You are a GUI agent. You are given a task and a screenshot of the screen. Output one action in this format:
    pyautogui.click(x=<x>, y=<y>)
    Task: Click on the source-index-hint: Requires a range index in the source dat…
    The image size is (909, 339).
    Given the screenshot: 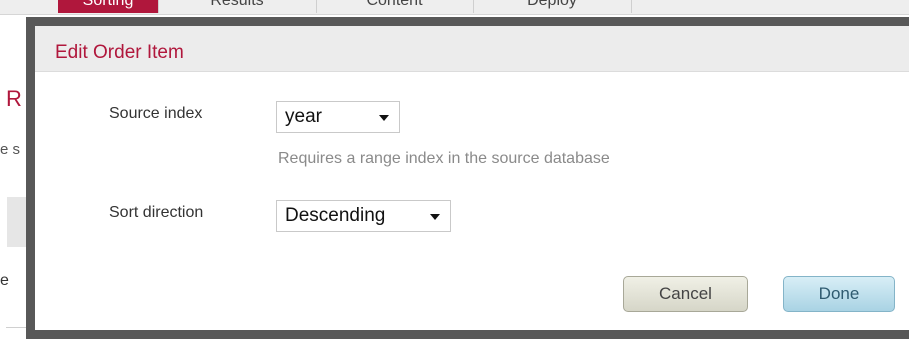 What is the action you would take?
    pyautogui.click(x=444, y=158)
    